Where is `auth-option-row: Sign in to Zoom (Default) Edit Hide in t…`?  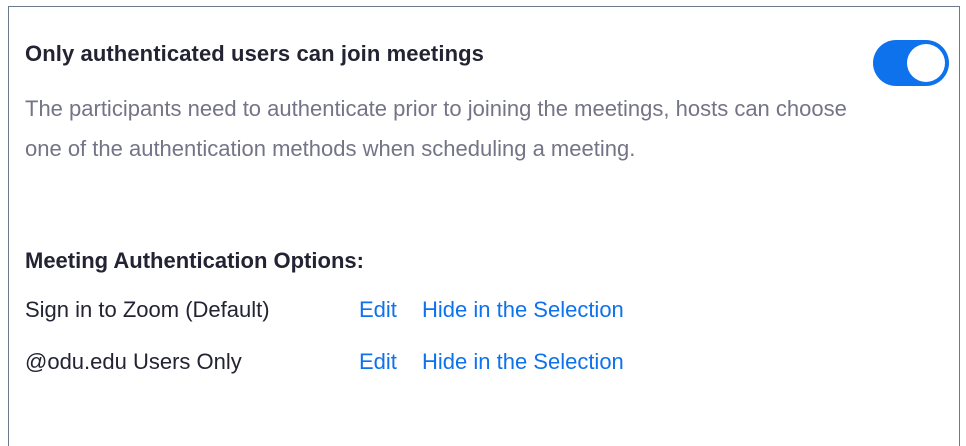 auth-option-row: Sign in to Zoom (Default) Edit Hide in t… is located at coordinates (475, 312).